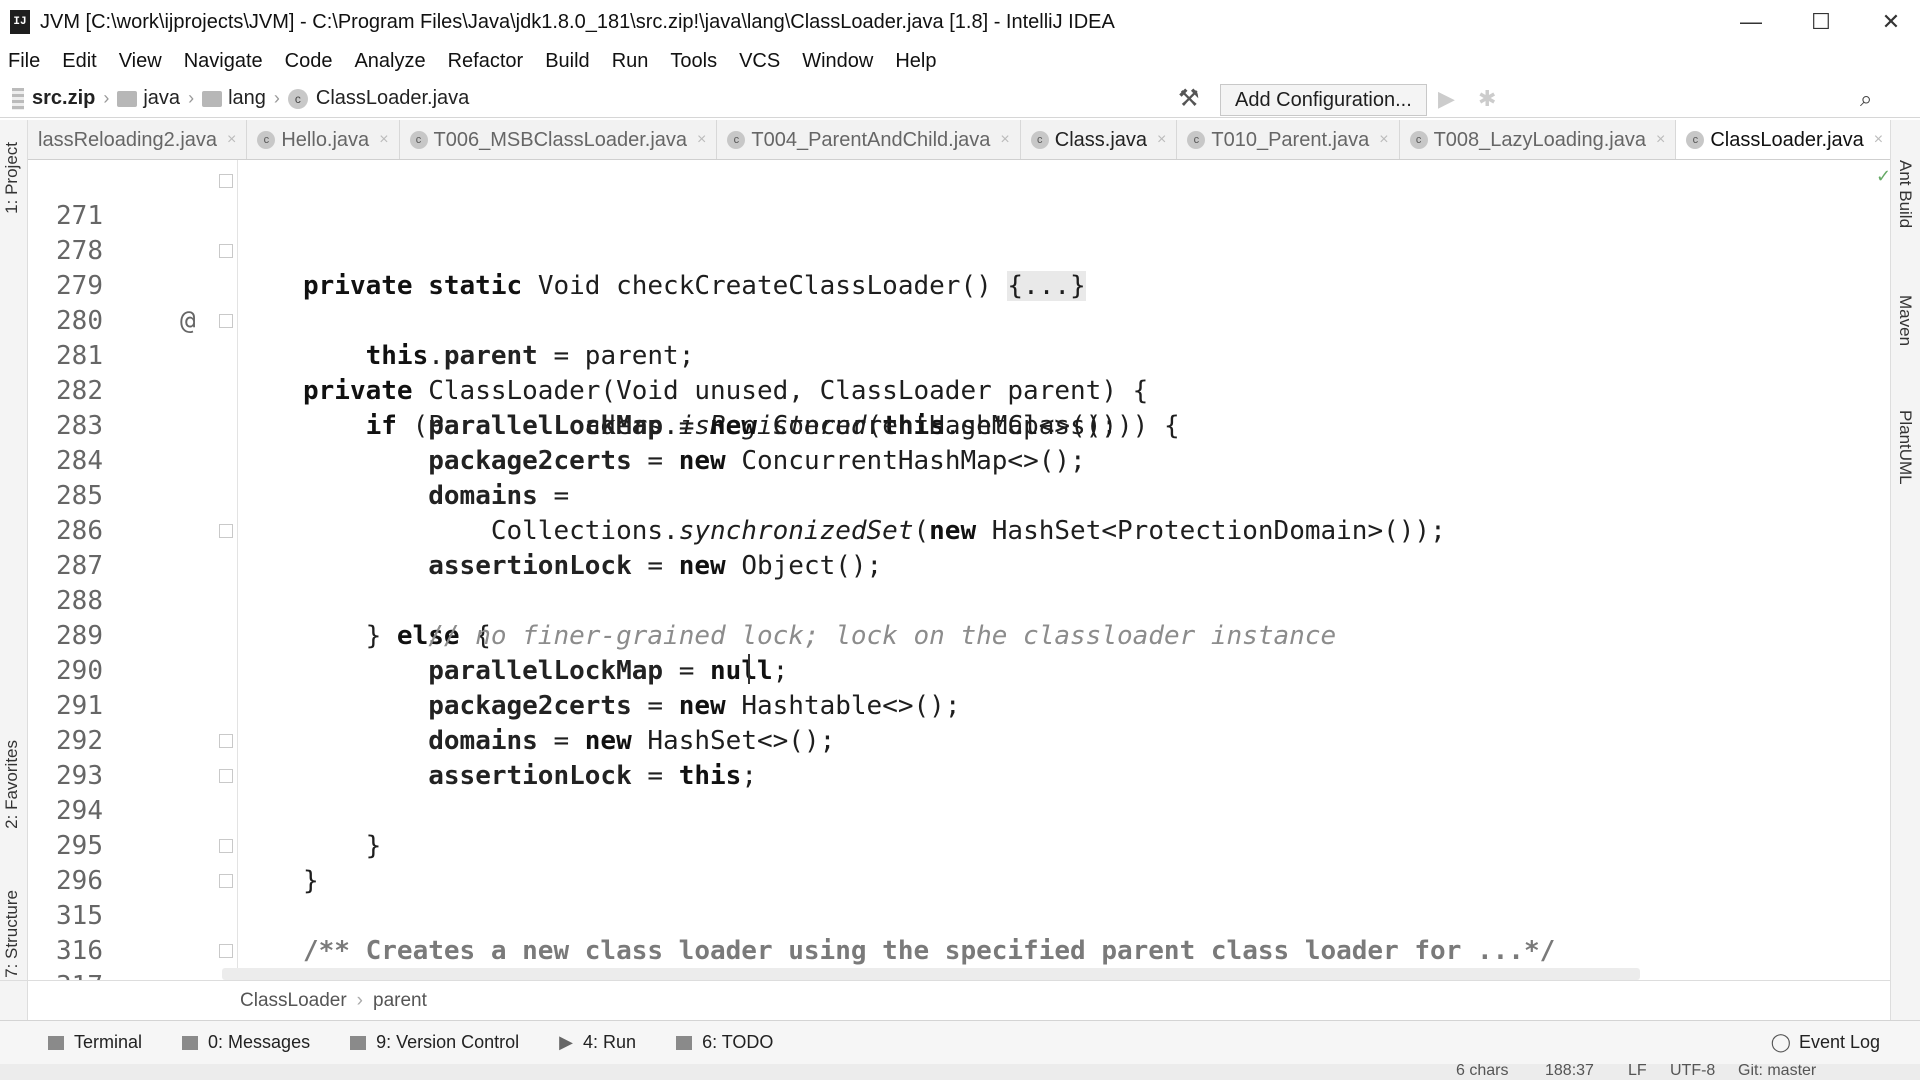  I want to click on caret-position: 188:37, so click(1569, 1072).